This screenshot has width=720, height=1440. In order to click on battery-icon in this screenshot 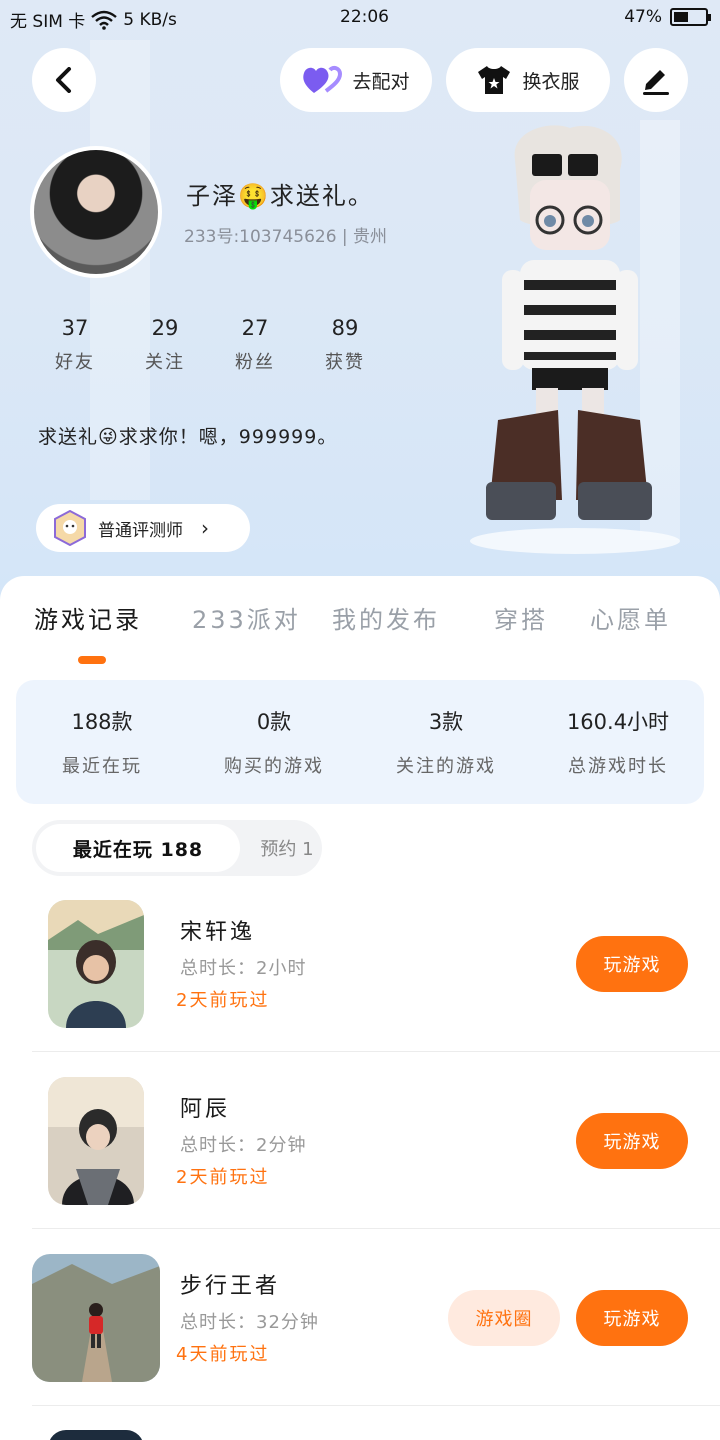, I will do `click(690, 17)`.